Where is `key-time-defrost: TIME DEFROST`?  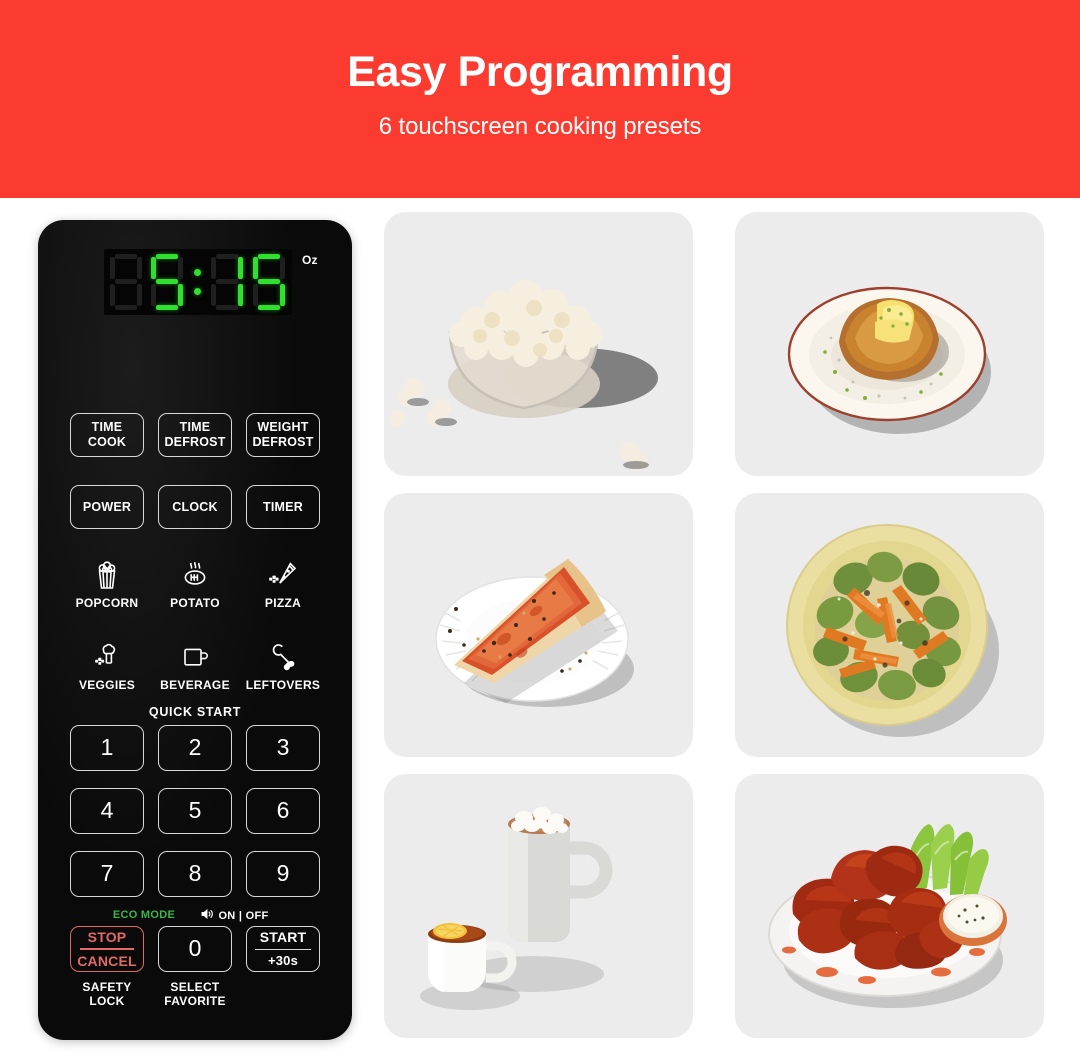
key-time-defrost: TIME DEFROST is located at coordinates (195, 435).